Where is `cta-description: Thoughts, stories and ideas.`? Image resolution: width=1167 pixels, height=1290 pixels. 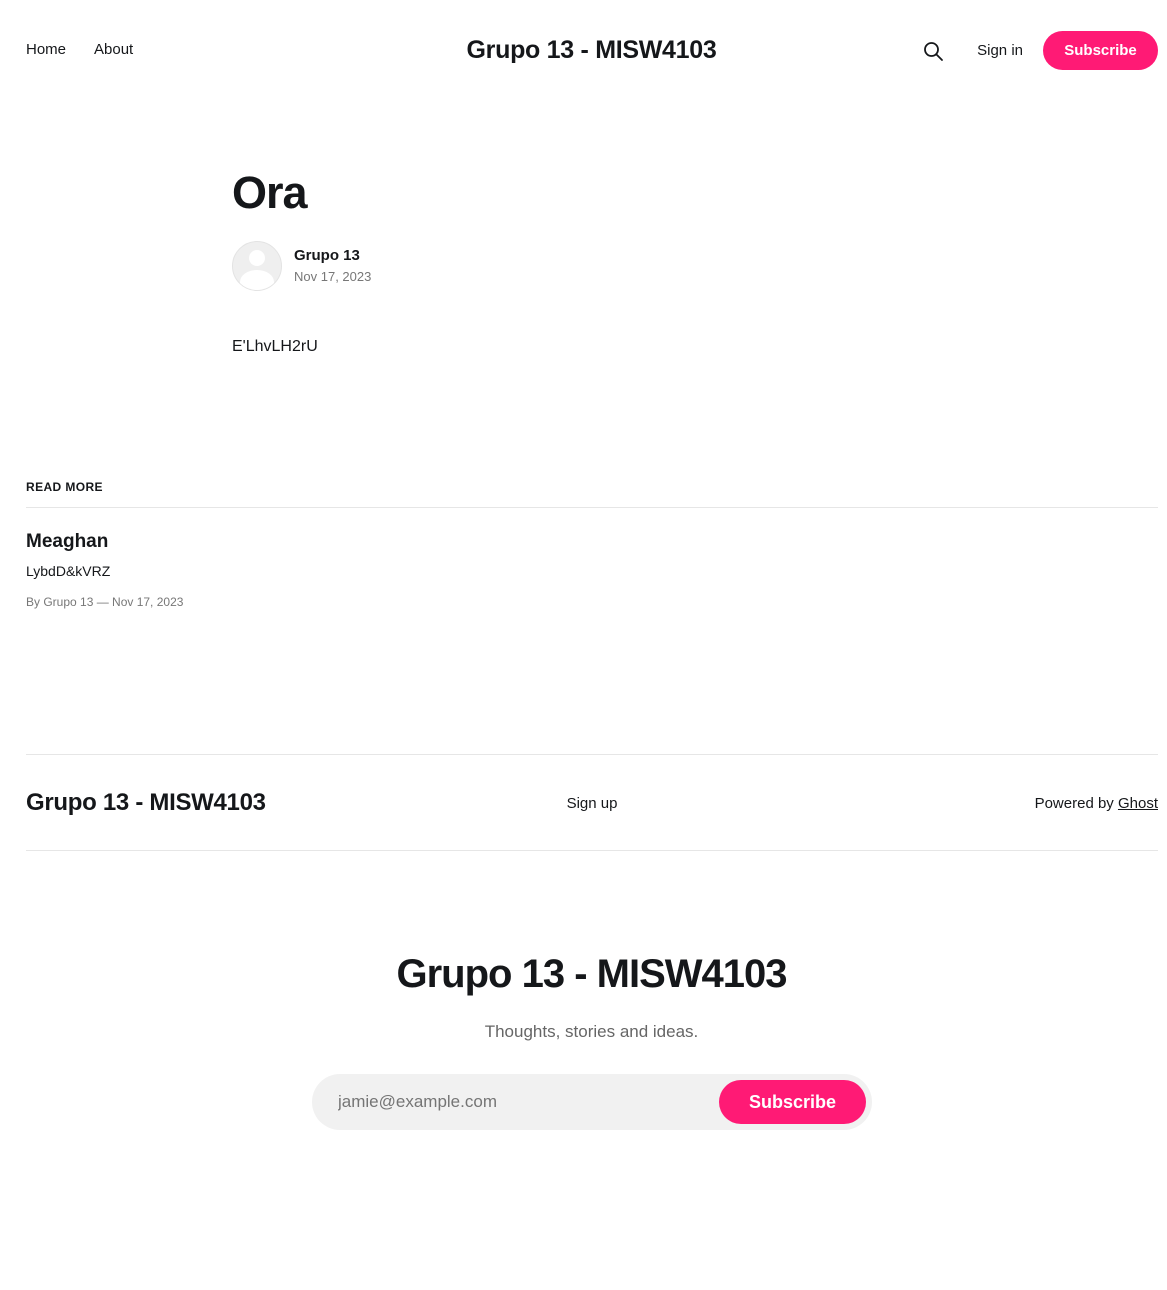
cta-description: Thoughts, stories and ideas. is located at coordinates (591, 1031).